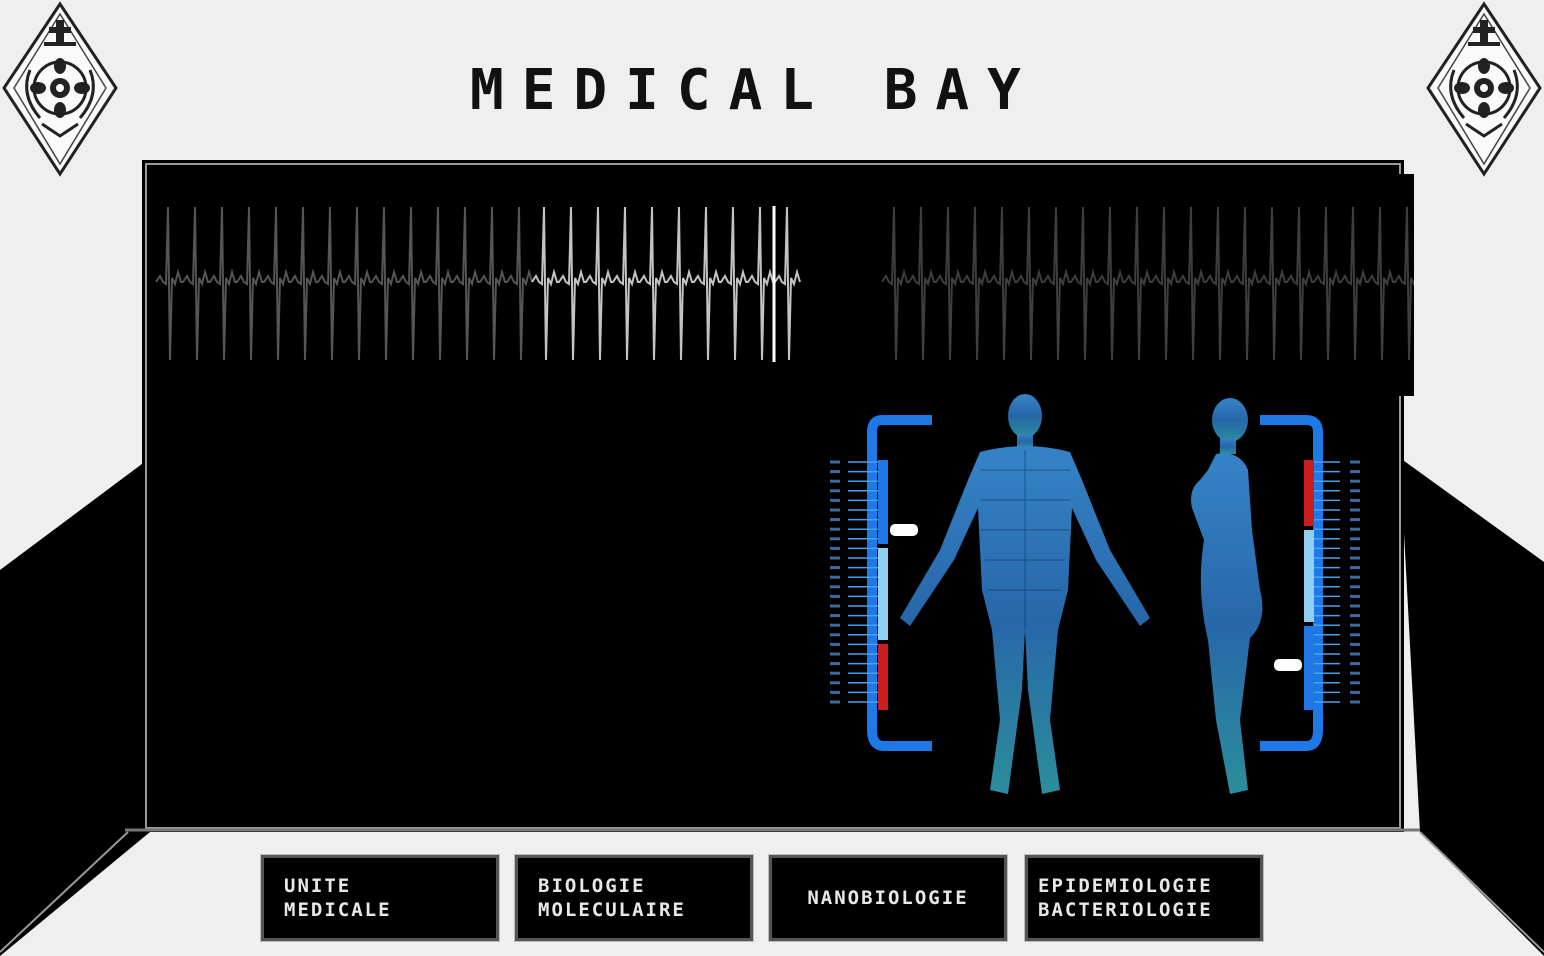 This screenshot has height=956, width=1544. Describe the element at coordinates (344, 283) in the screenshot. I see `ecg-trace-old` at that location.